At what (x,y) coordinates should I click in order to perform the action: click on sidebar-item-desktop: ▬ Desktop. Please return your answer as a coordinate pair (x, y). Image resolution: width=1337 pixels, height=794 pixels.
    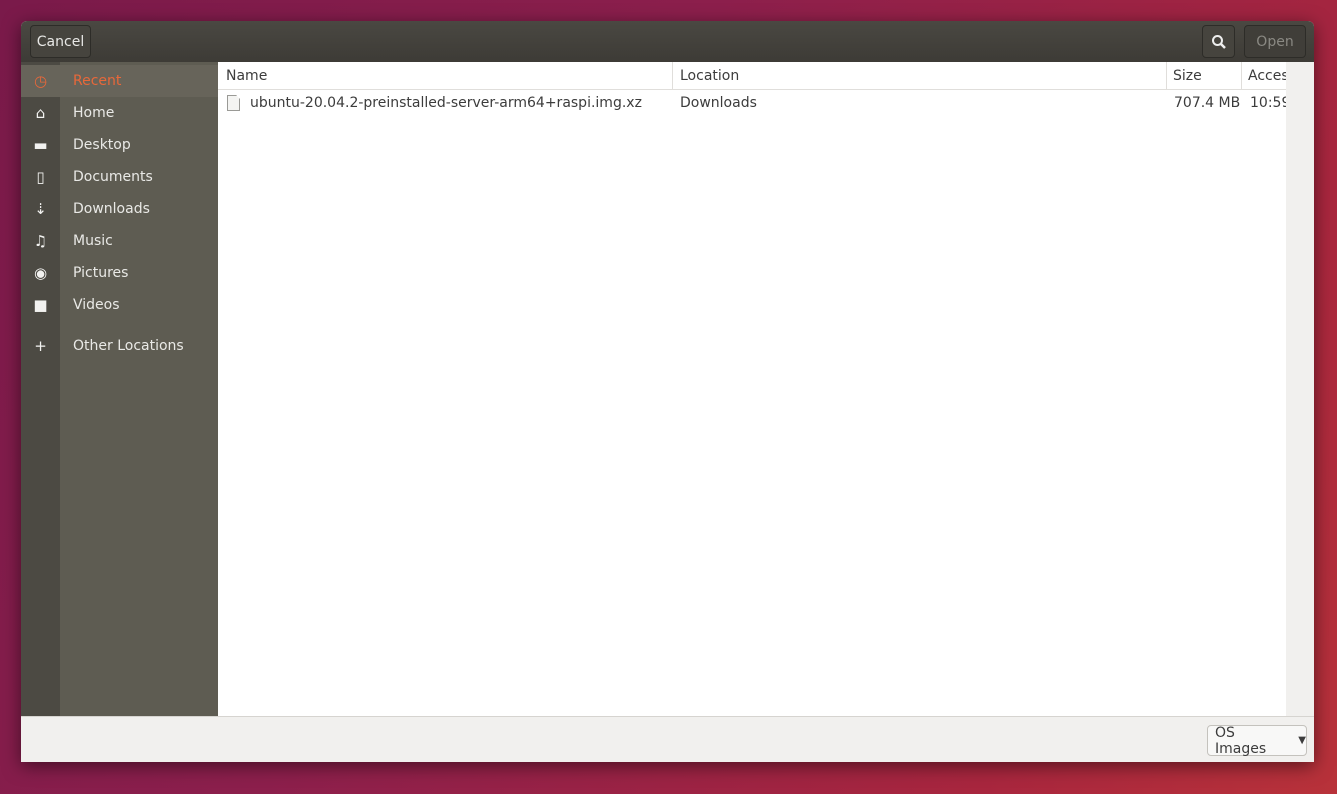
    Looking at the image, I should click on (119, 145).